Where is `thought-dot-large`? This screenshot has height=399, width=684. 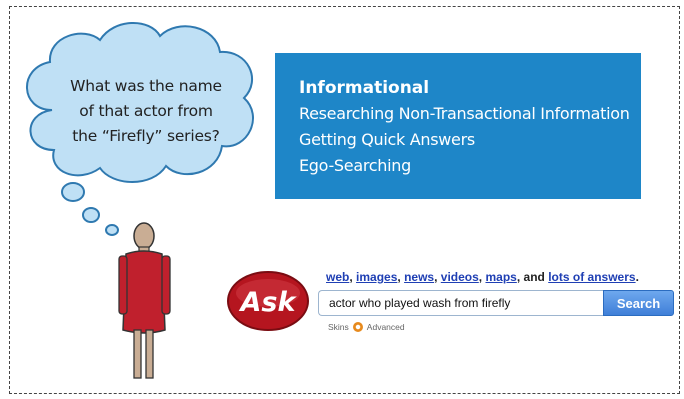
thought-dot-large is located at coordinates (73, 192).